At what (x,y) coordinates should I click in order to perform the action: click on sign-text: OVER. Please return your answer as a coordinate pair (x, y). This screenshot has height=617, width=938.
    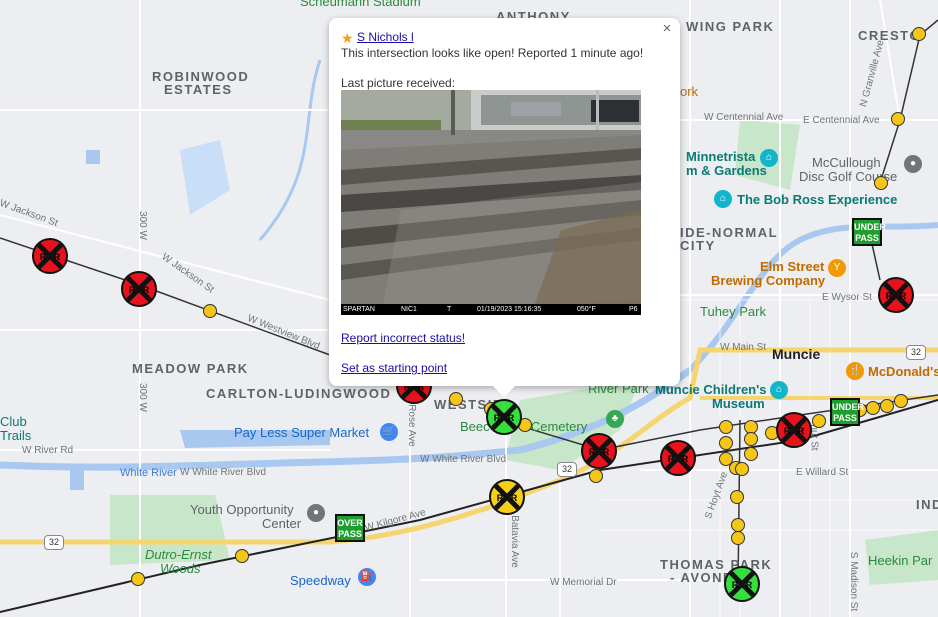
    Looking at the image, I should click on (350, 523).